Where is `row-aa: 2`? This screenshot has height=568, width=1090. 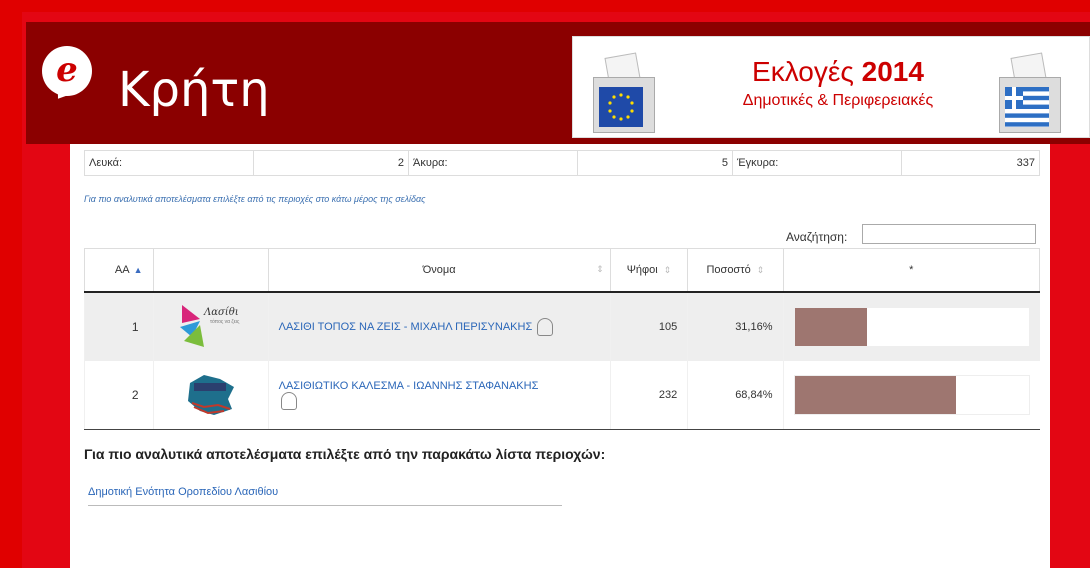 row-aa: 2 is located at coordinates (119, 395).